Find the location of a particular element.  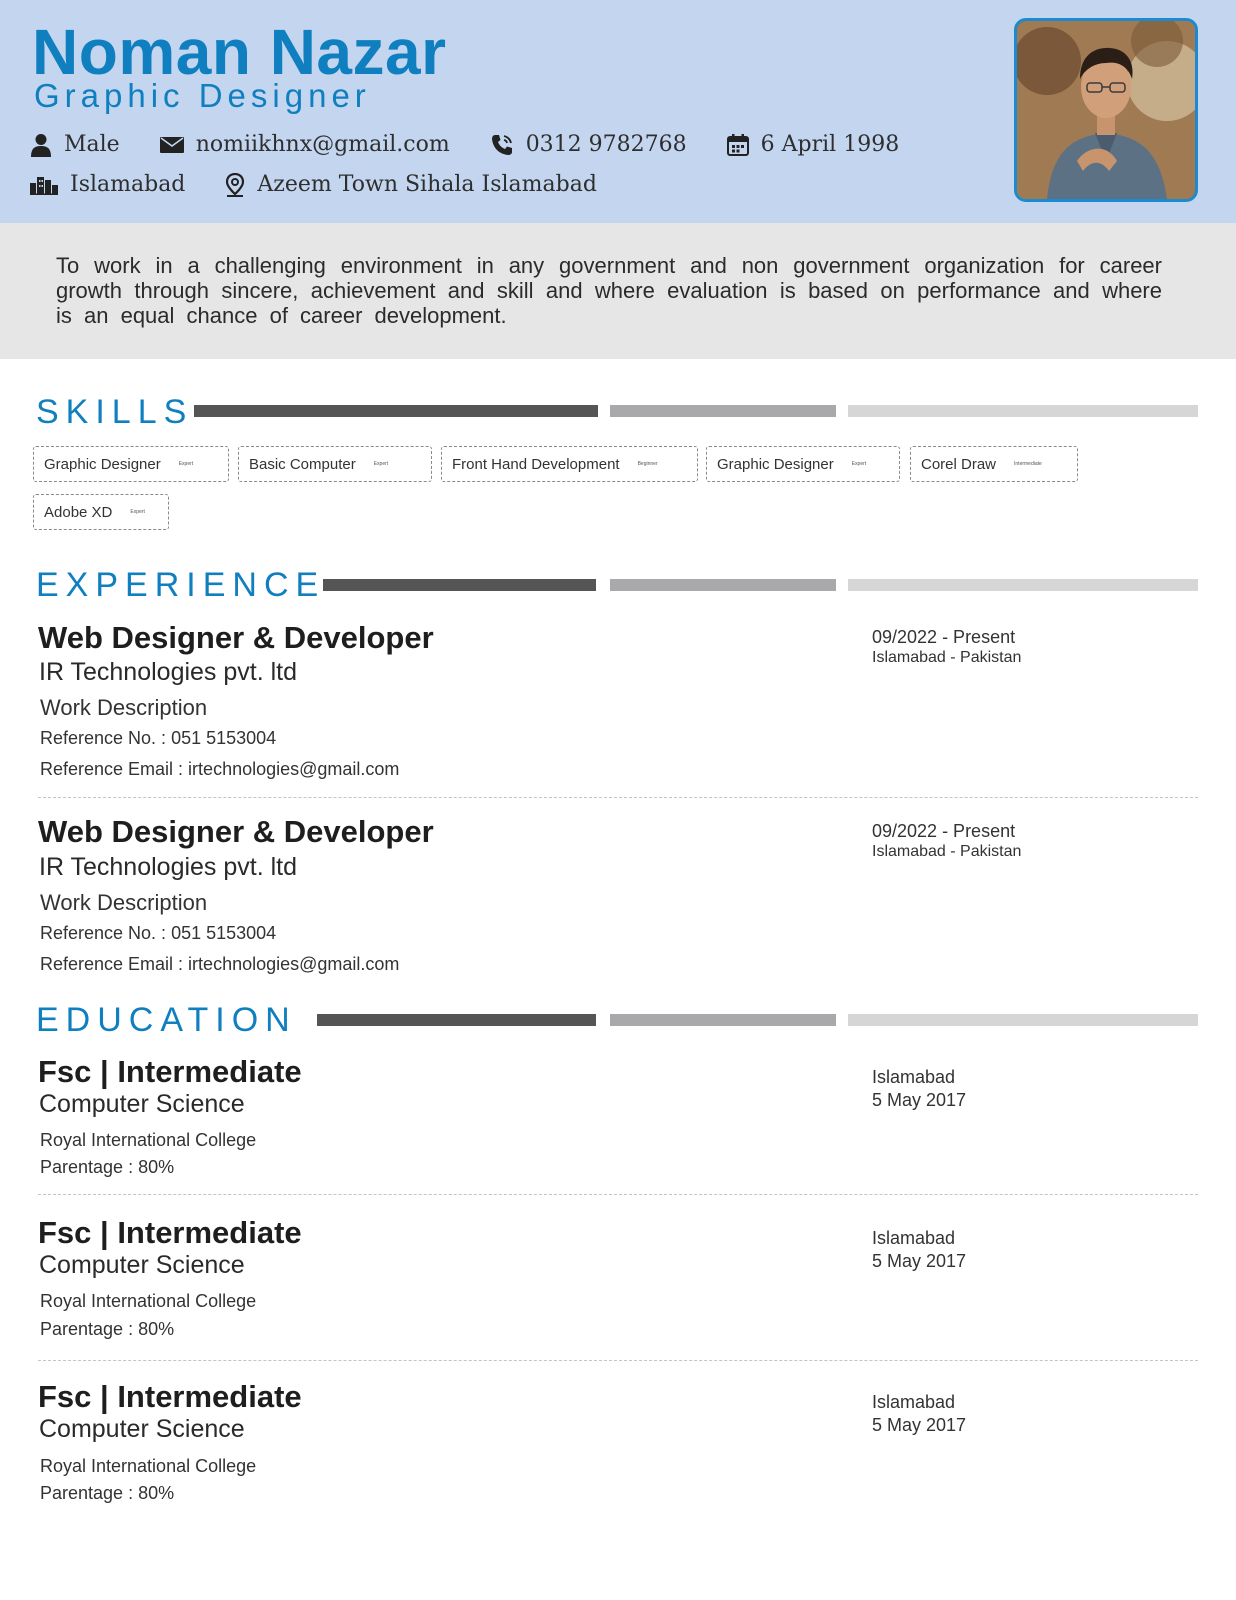

skill-name: Basic Computer is located at coordinates (302, 464).